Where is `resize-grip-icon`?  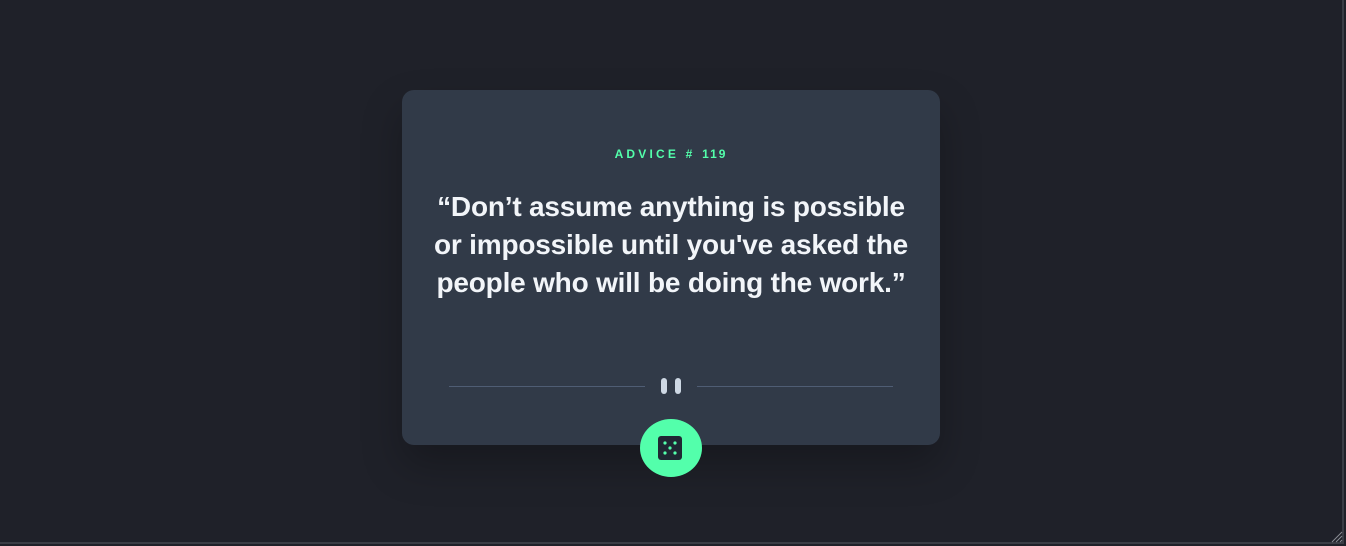 resize-grip-icon is located at coordinates (1337, 537).